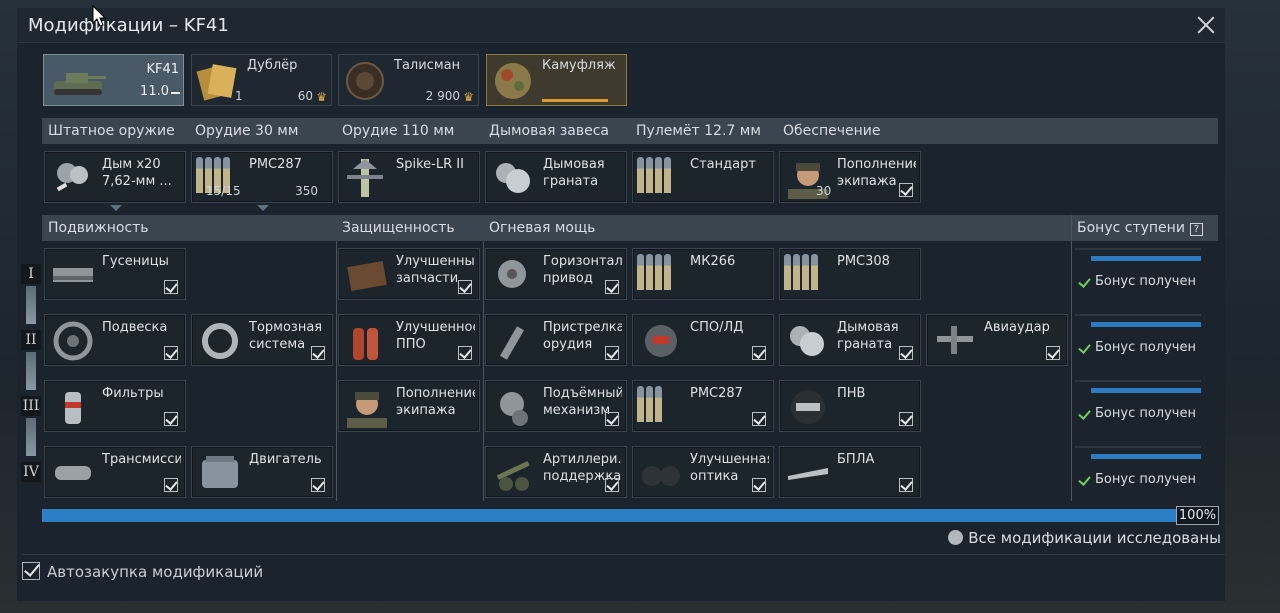  I want to click on mod-drone: БПЛА, so click(850, 472).